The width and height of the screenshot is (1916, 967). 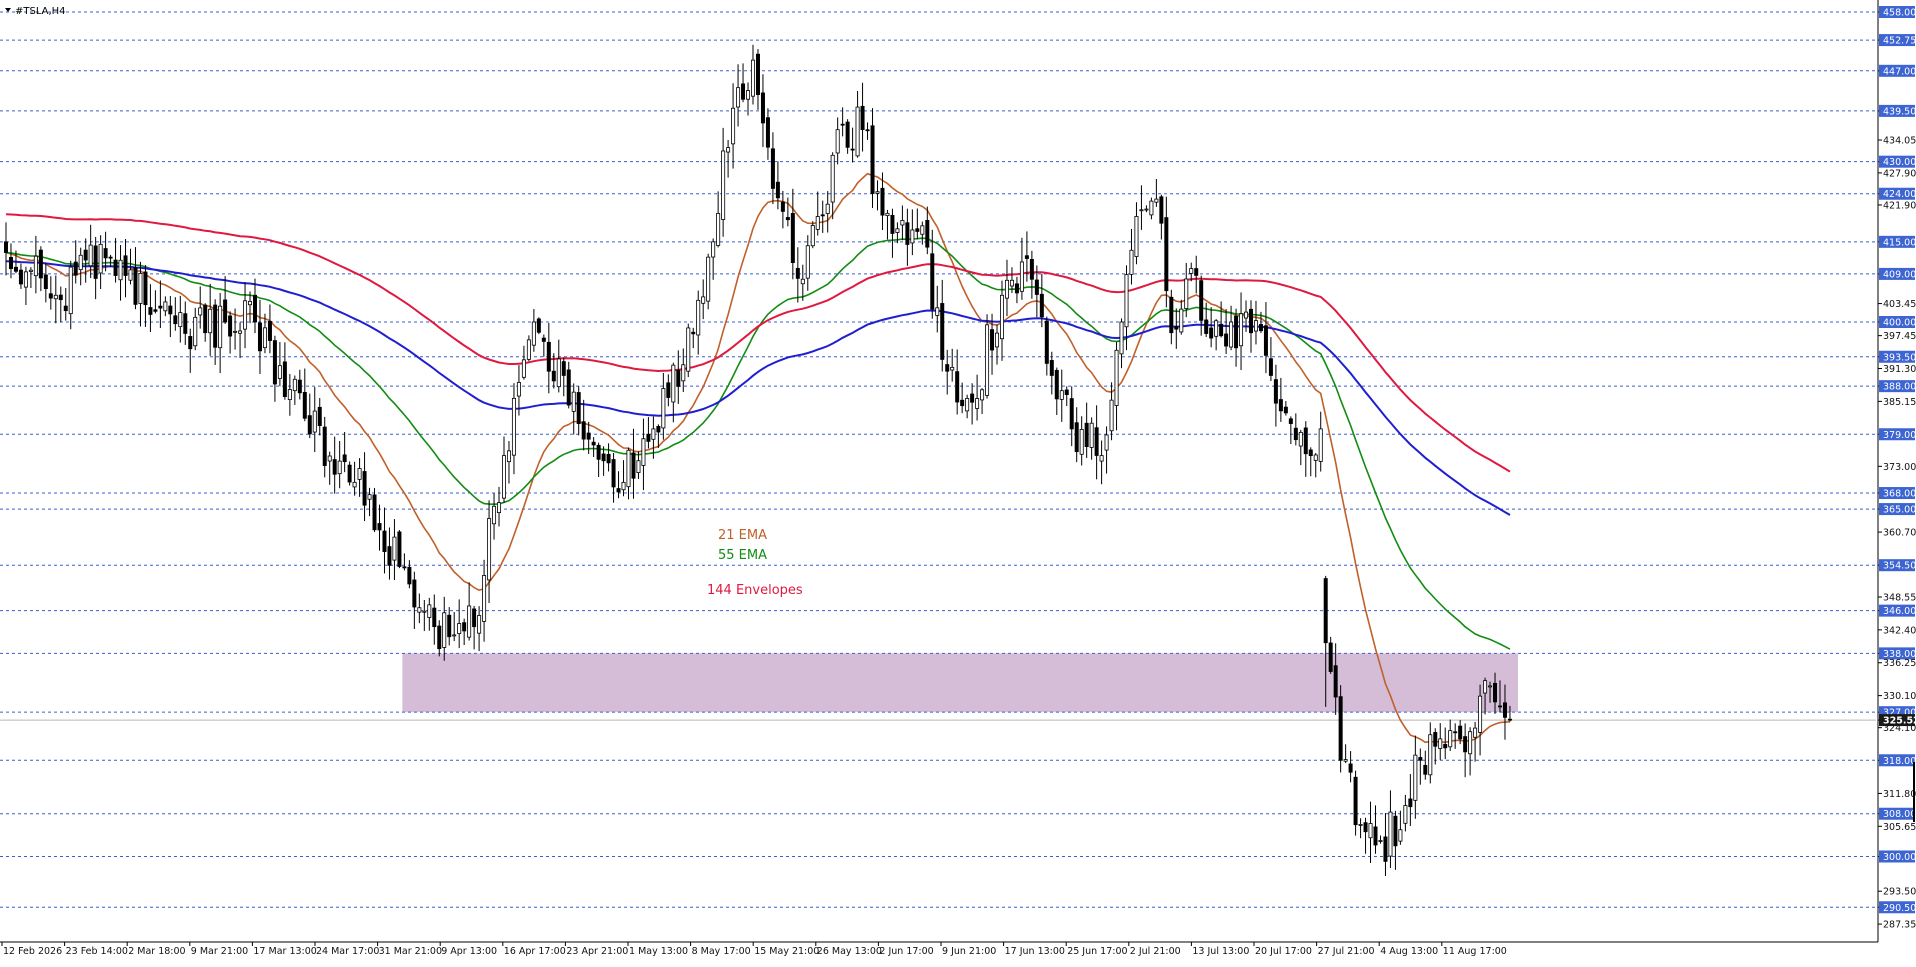 I want to click on time-tick-label: 4 Aug 13:00, so click(x=1409, y=951).